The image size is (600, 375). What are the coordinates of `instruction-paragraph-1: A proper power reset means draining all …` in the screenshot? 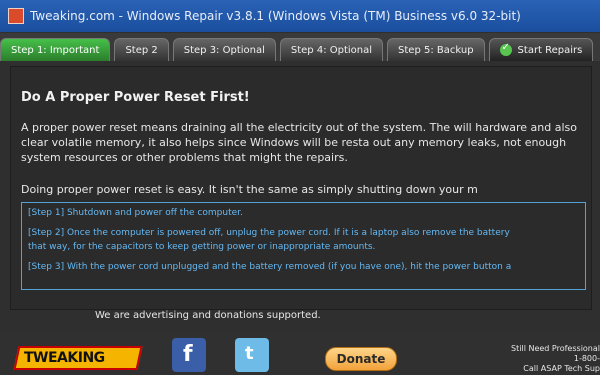 It's located at (299, 142).